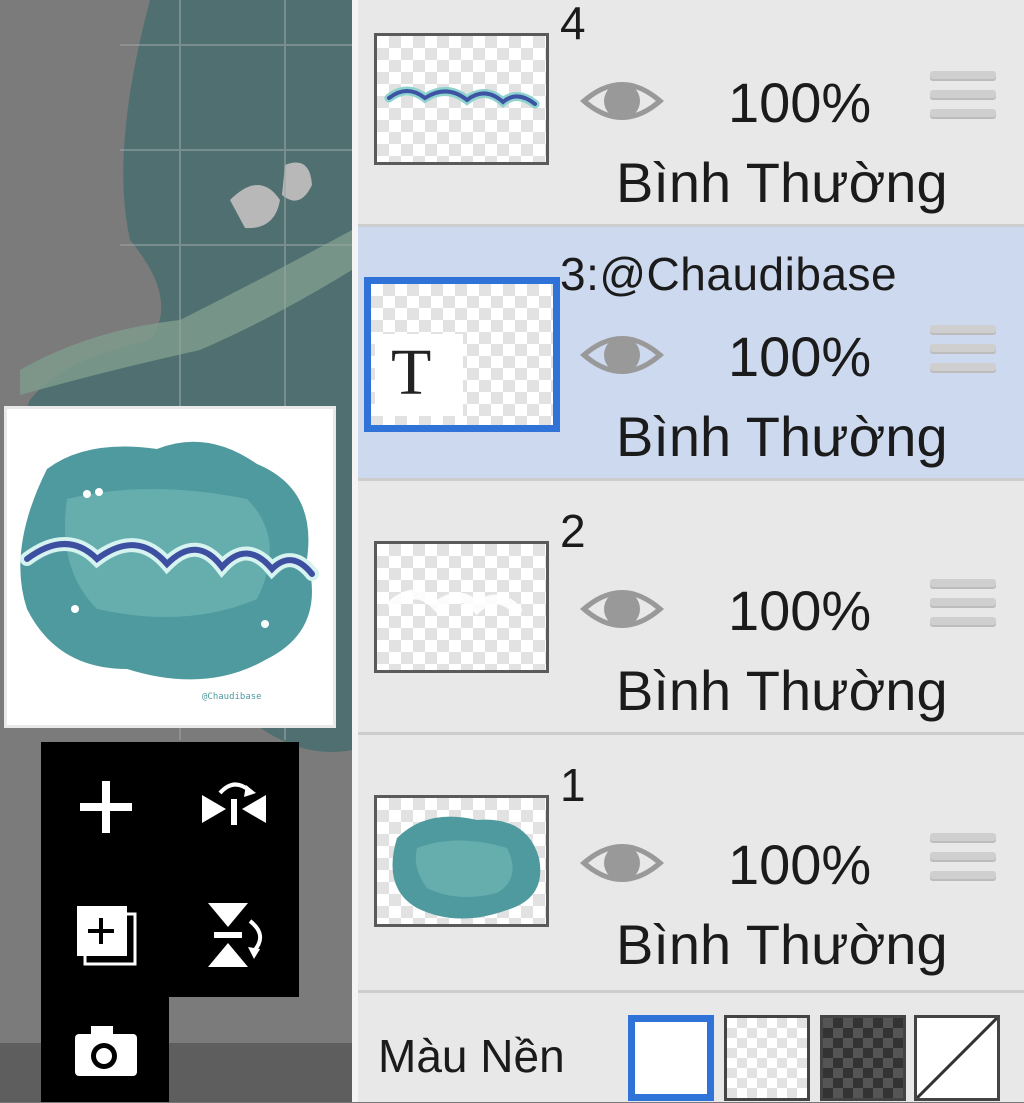  I want to click on duplicate-layer-icon, so click(107, 936).